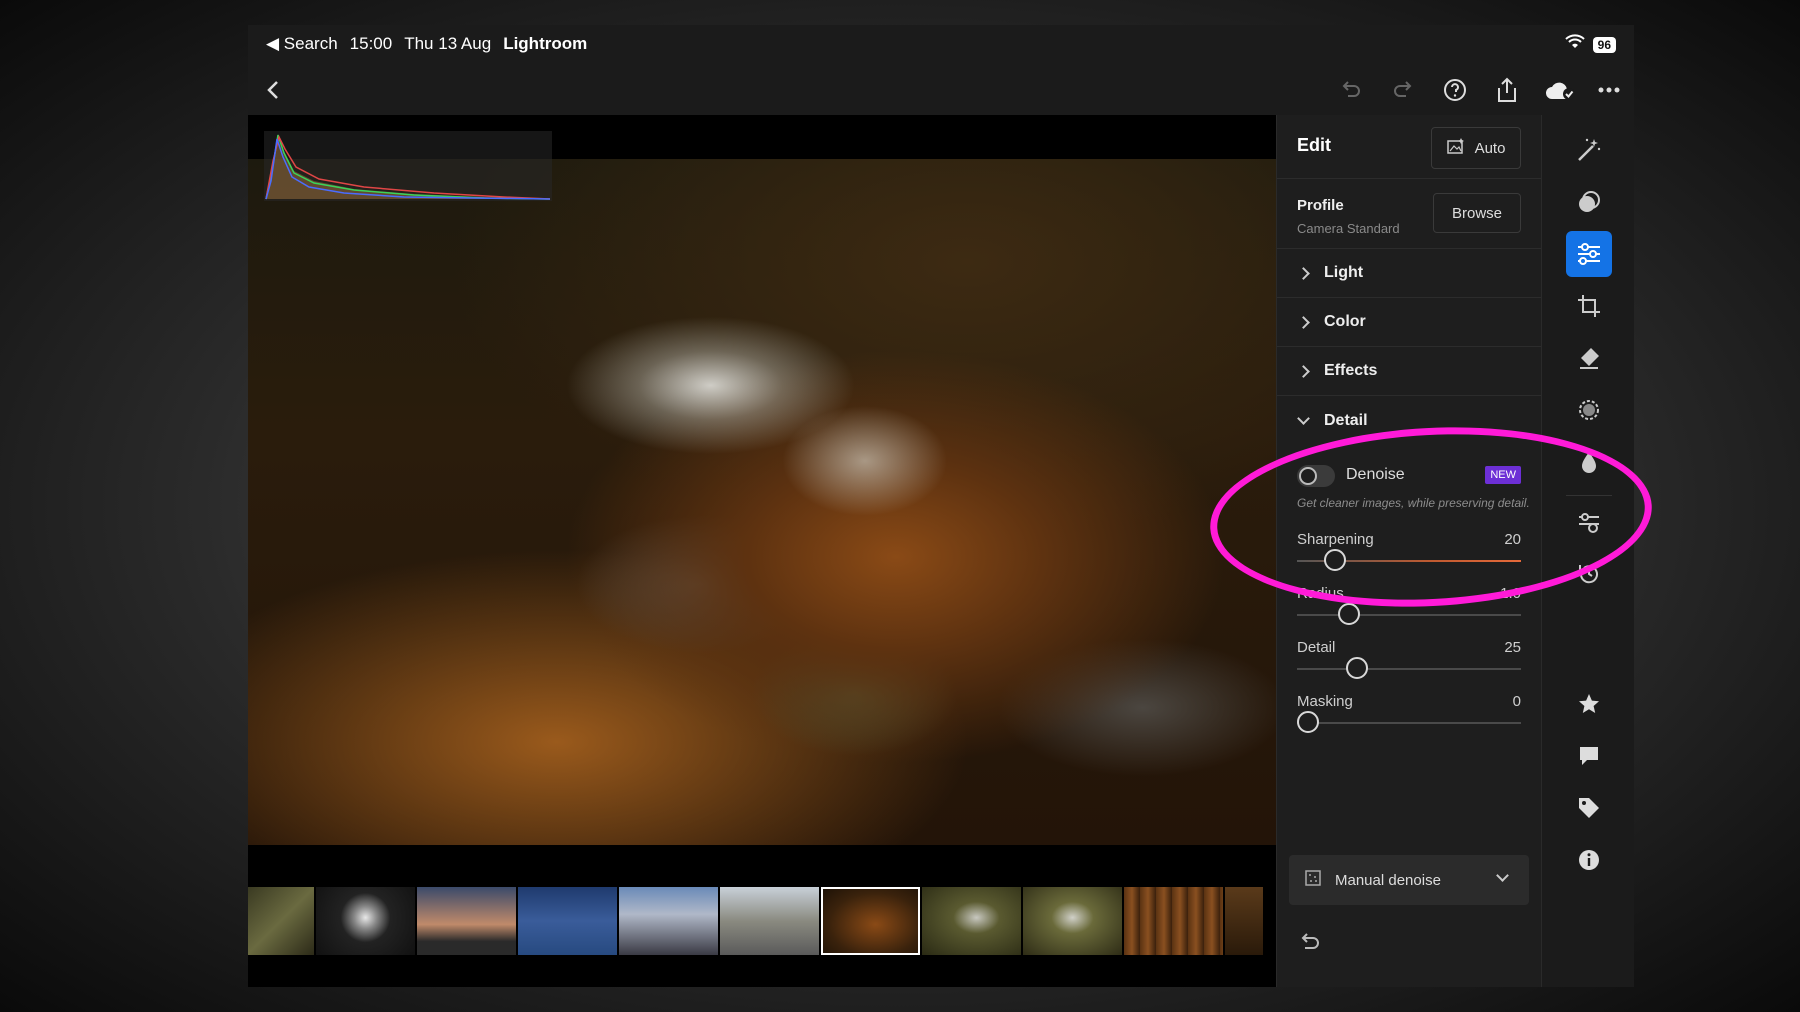 This screenshot has height=1012, width=1800. What do you see at coordinates (1345, 321) in the screenshot?
I see `section-color-label: Color` at bounding box center [1345, 321].